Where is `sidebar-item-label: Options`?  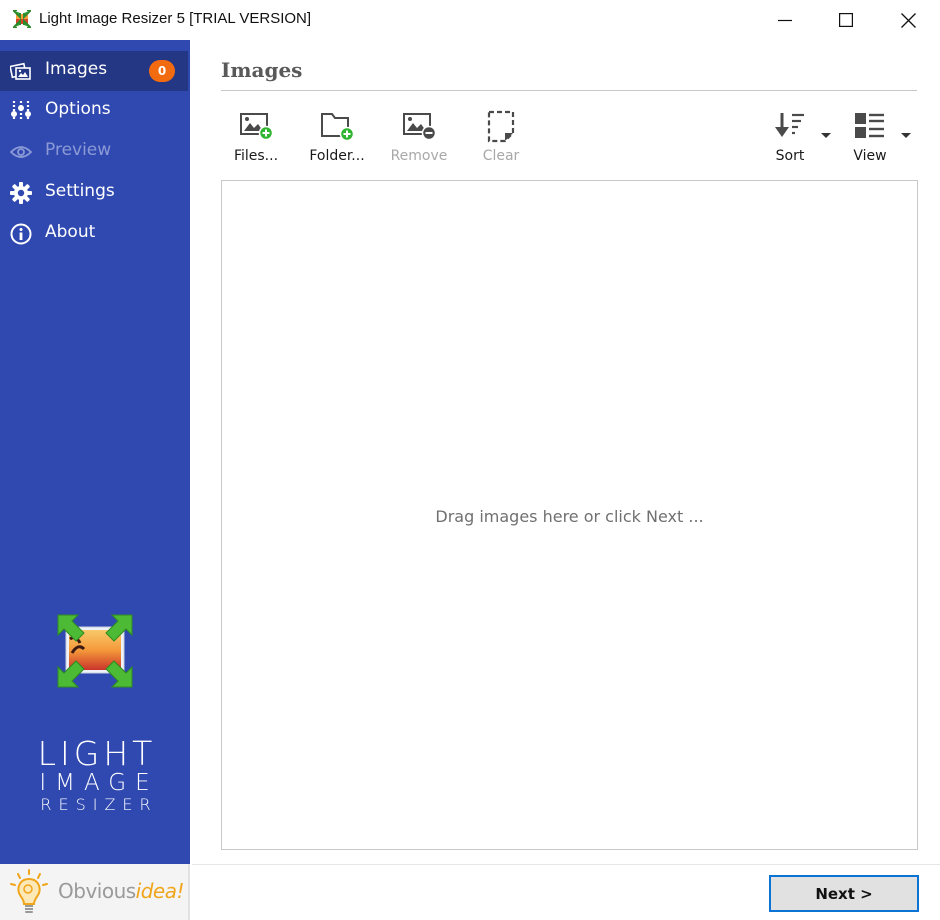
sidebar-item-label: Options is located at coordinates (78, 109).